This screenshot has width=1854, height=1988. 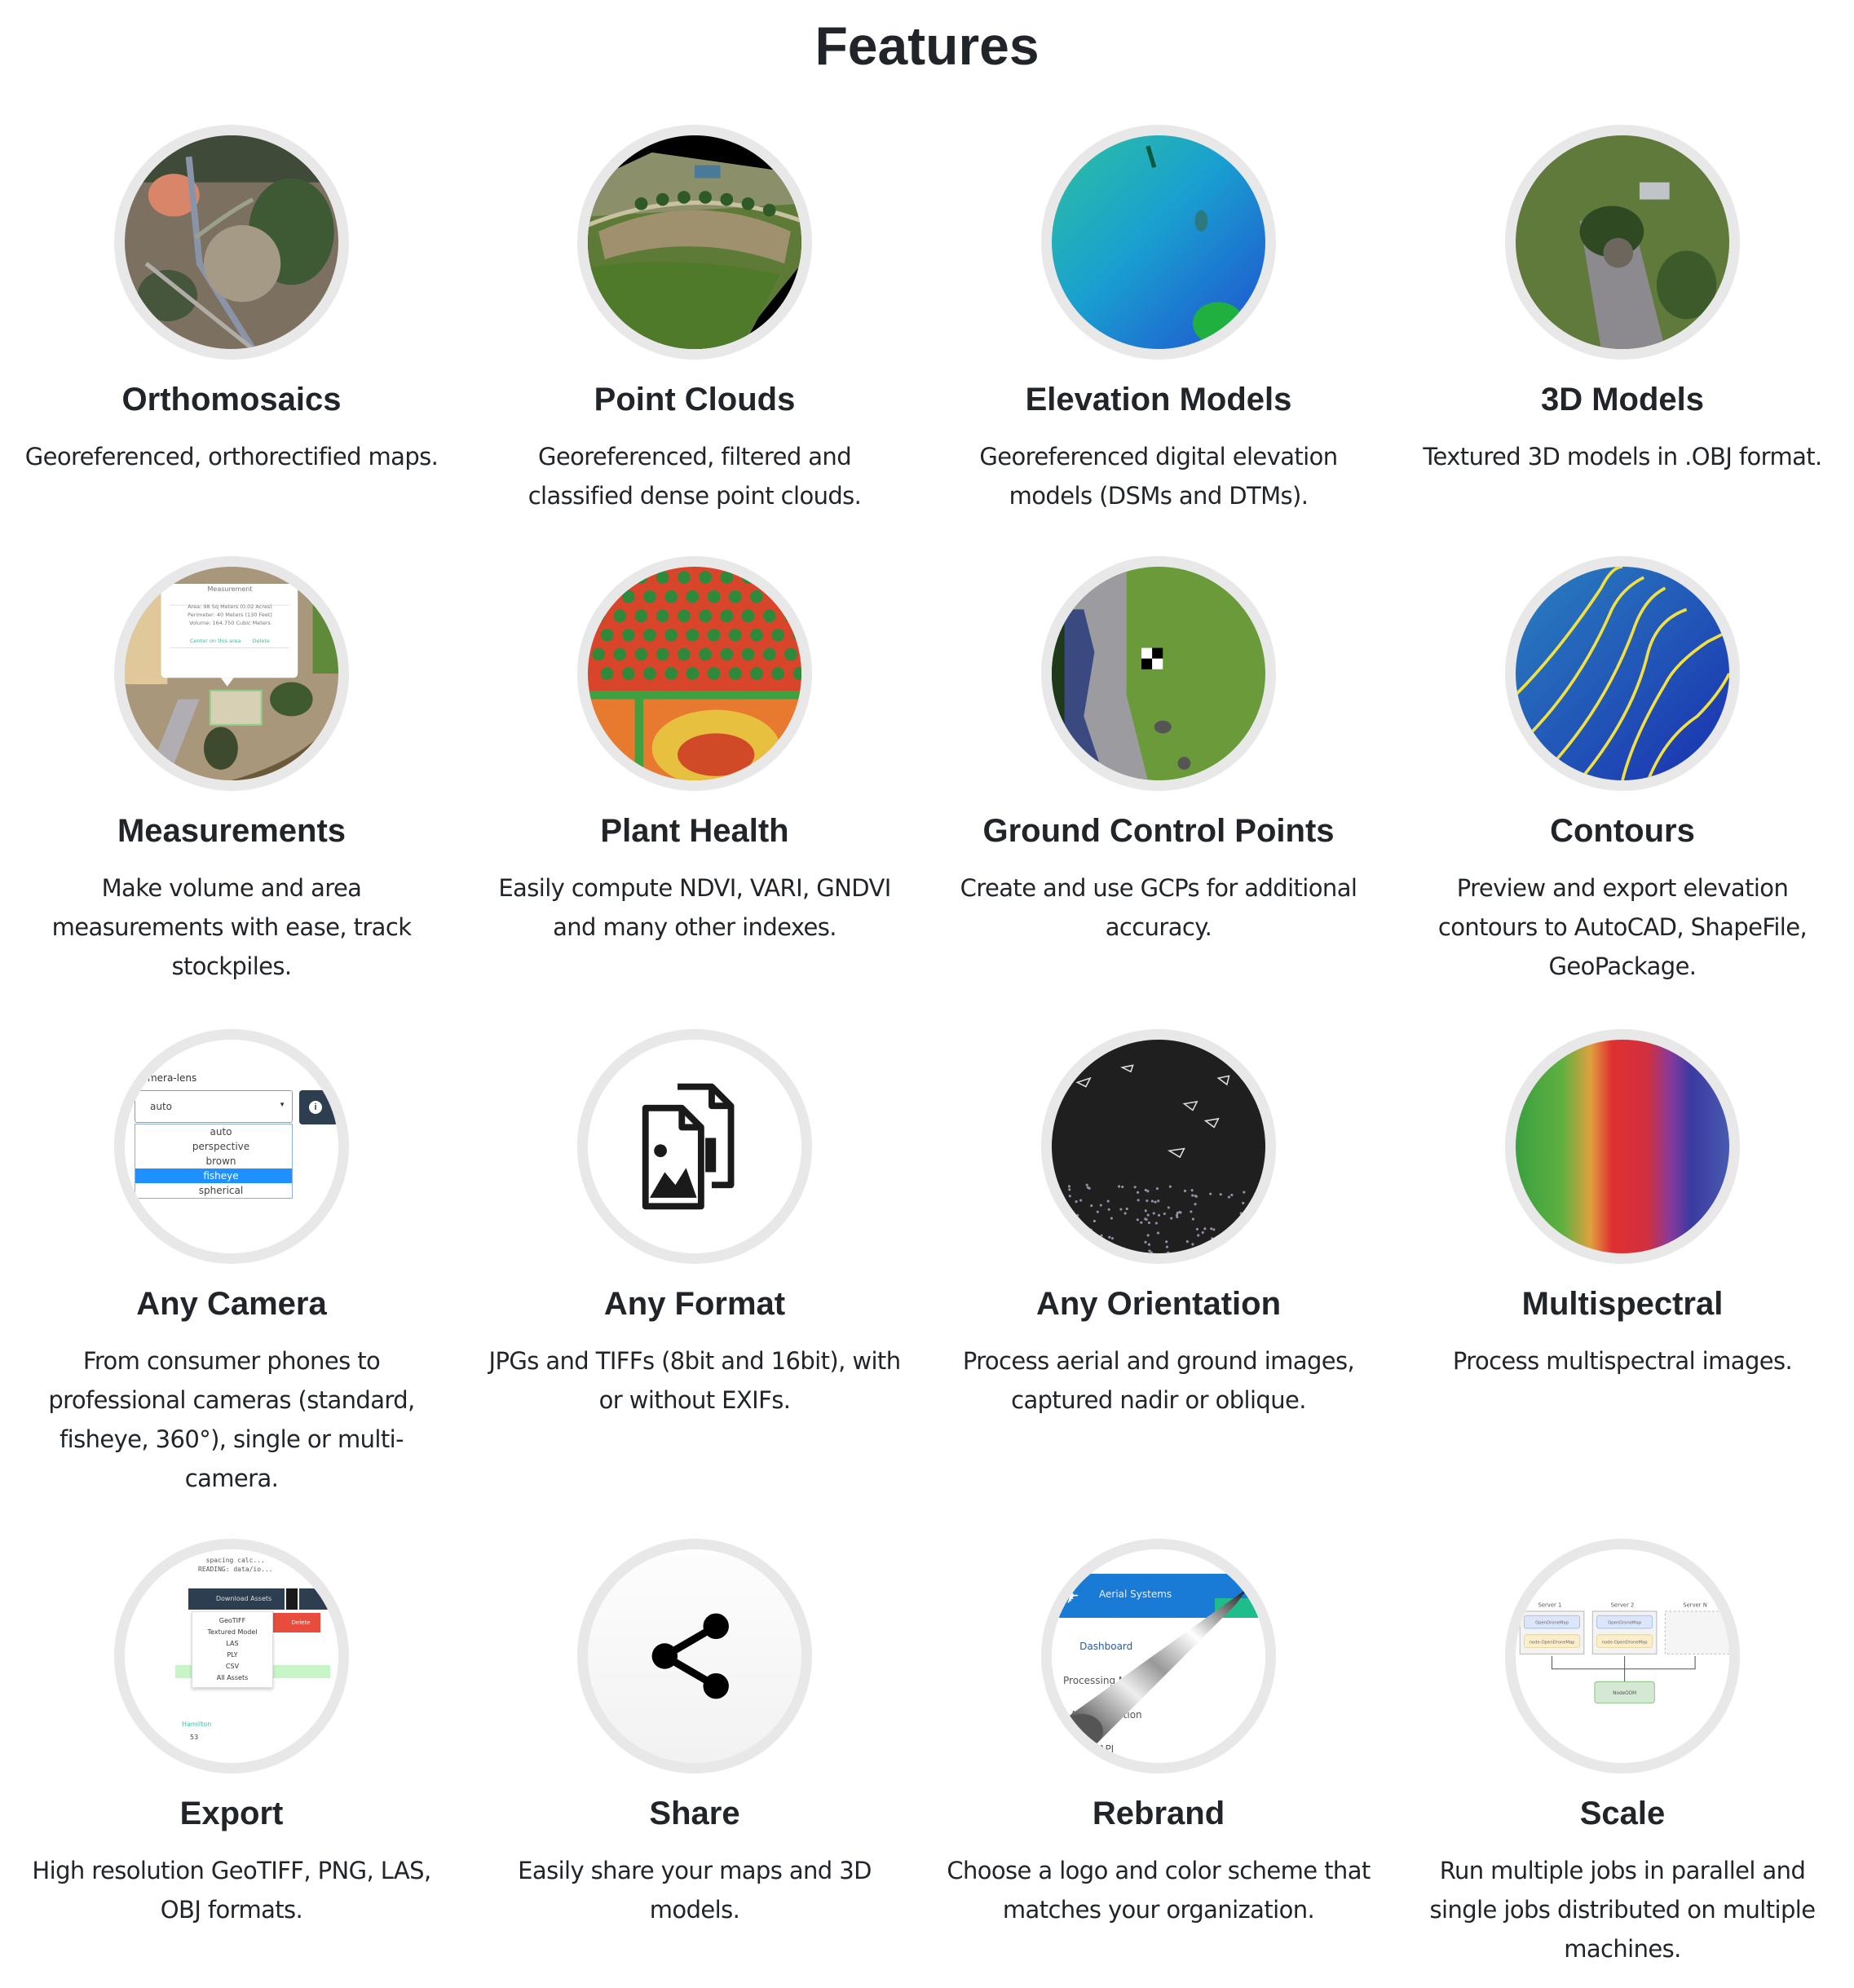 I want to click on select-option: perspective, so click(x=221, y=1146).